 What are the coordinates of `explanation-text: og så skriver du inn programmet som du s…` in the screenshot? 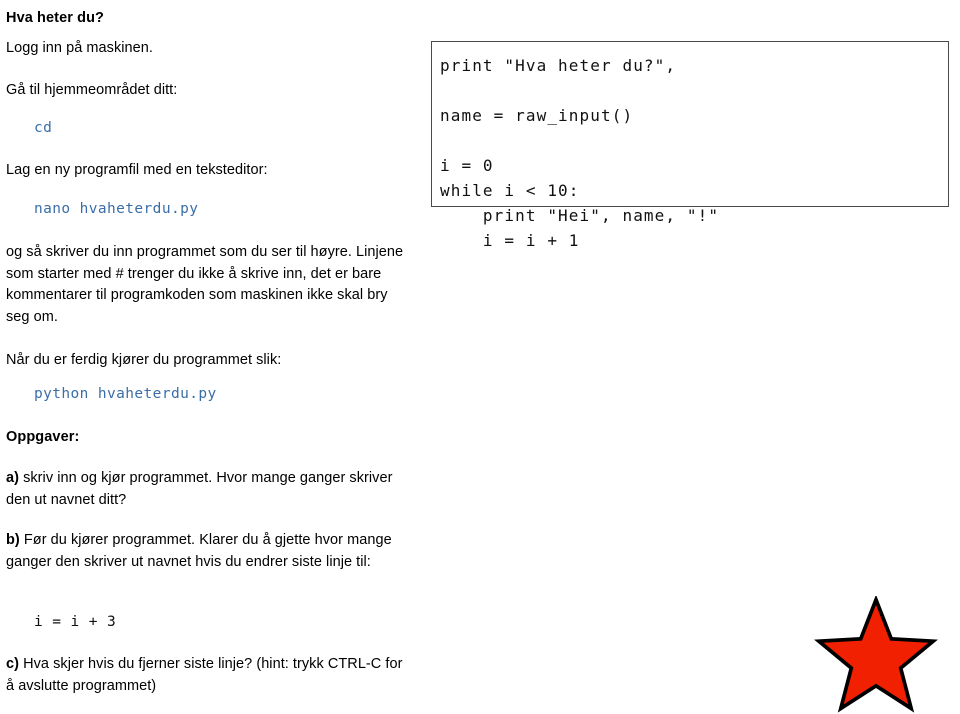 It's located at (205, 284).